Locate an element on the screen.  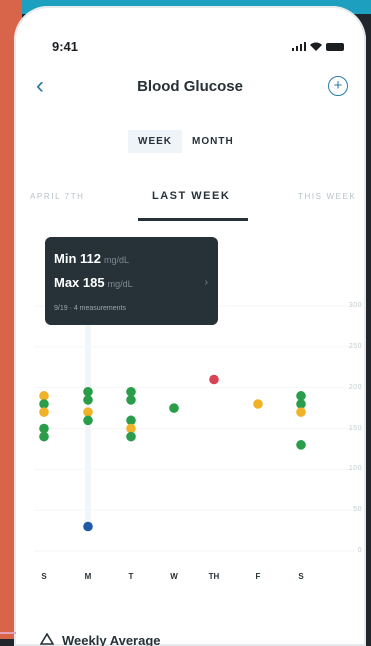
tab-month: MONTH is located at coordinates (213, 141).